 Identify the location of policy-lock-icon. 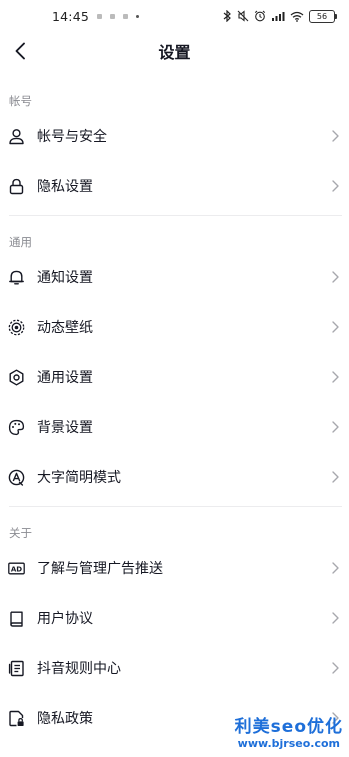
(16, 718).